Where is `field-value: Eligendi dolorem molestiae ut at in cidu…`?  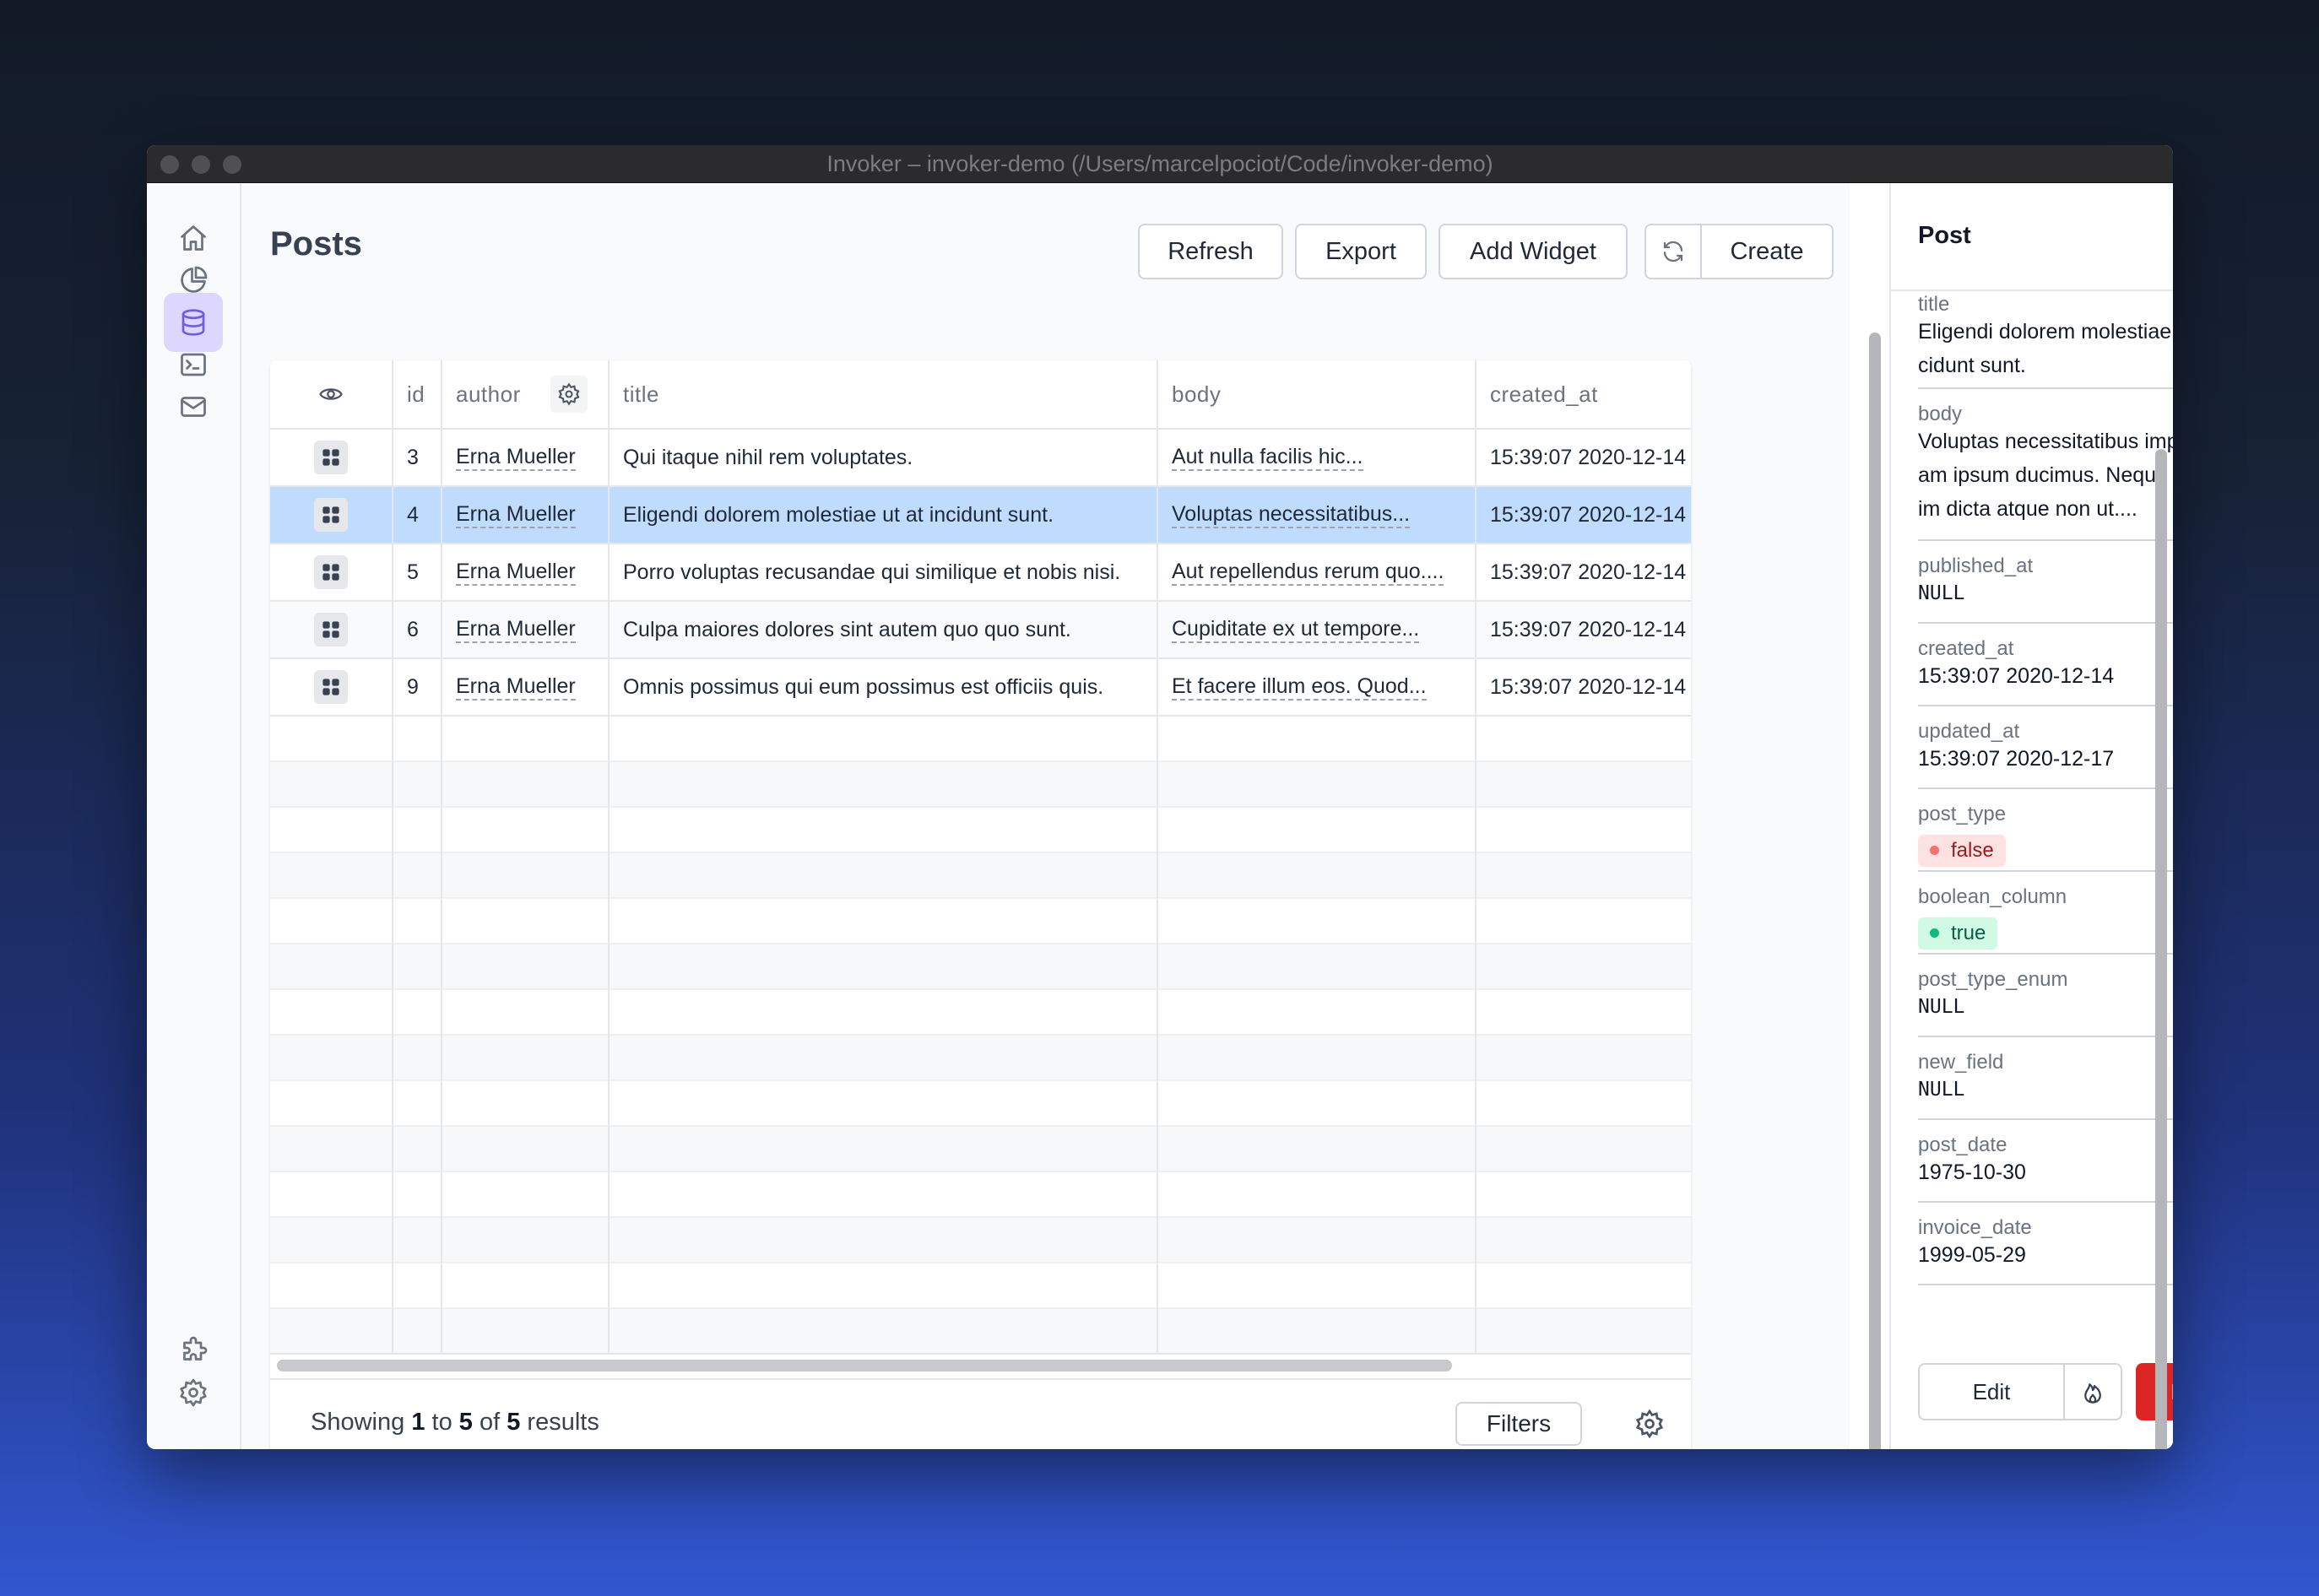 field-value: Eligendi dolorem molestiae ut at in cidu… is located at coordinates (2045, 348).